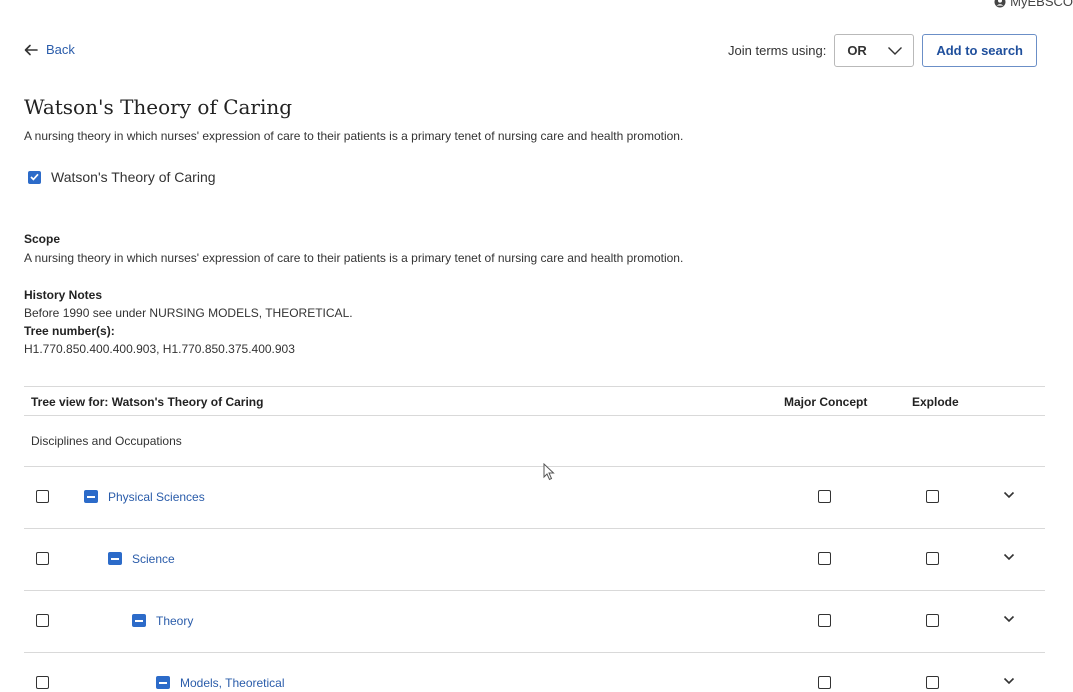 The width and height of the screenshot is (1073, 692). Describe the element at coordinates (534, 622) in the screenshot. I see `tree-row: Theory` at that location.